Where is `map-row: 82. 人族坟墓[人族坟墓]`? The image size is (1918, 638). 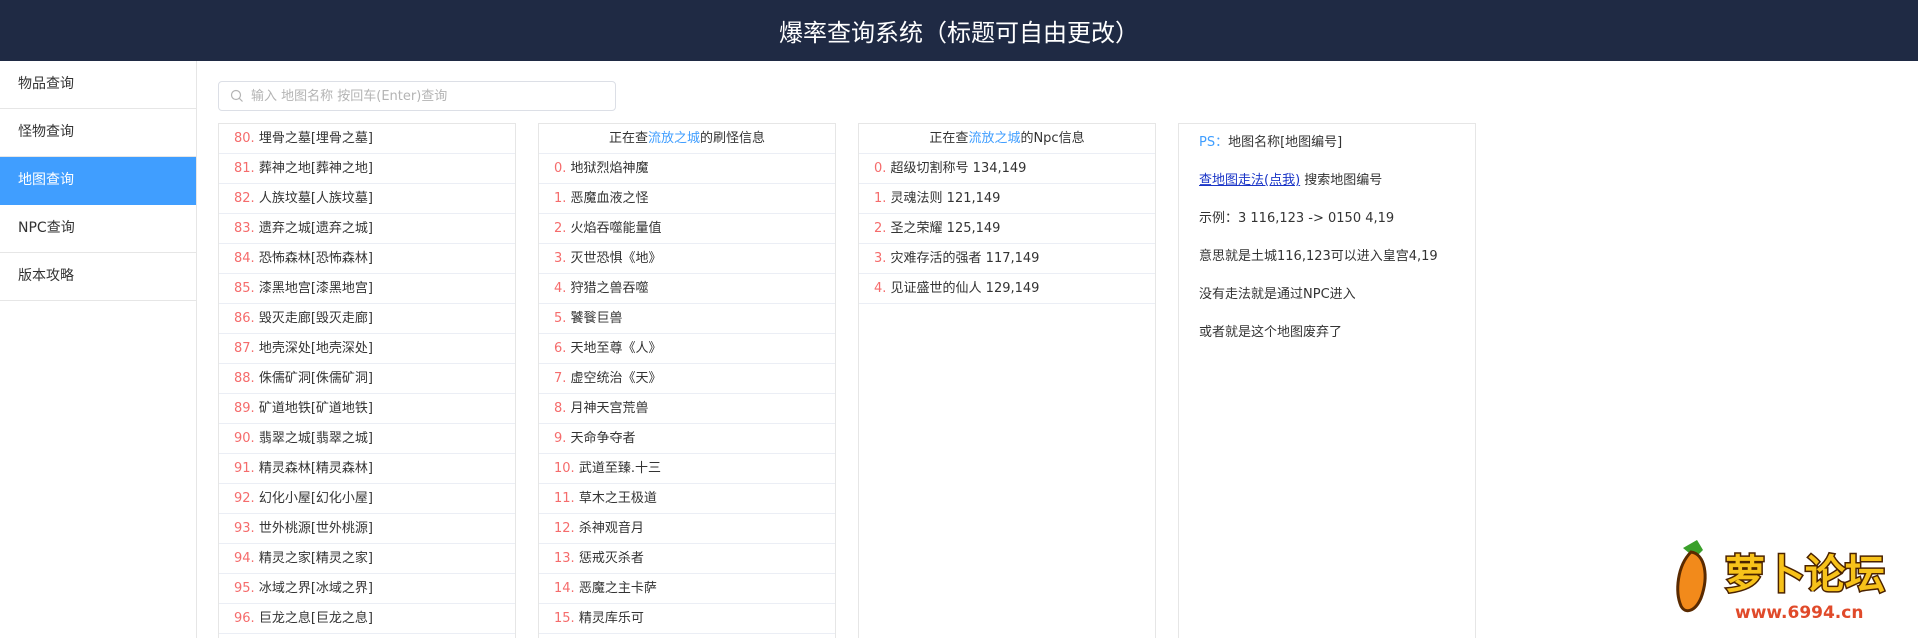 map-row: 82. 人族坟墓[人族坟墓] is located at coordinates (367, 199).